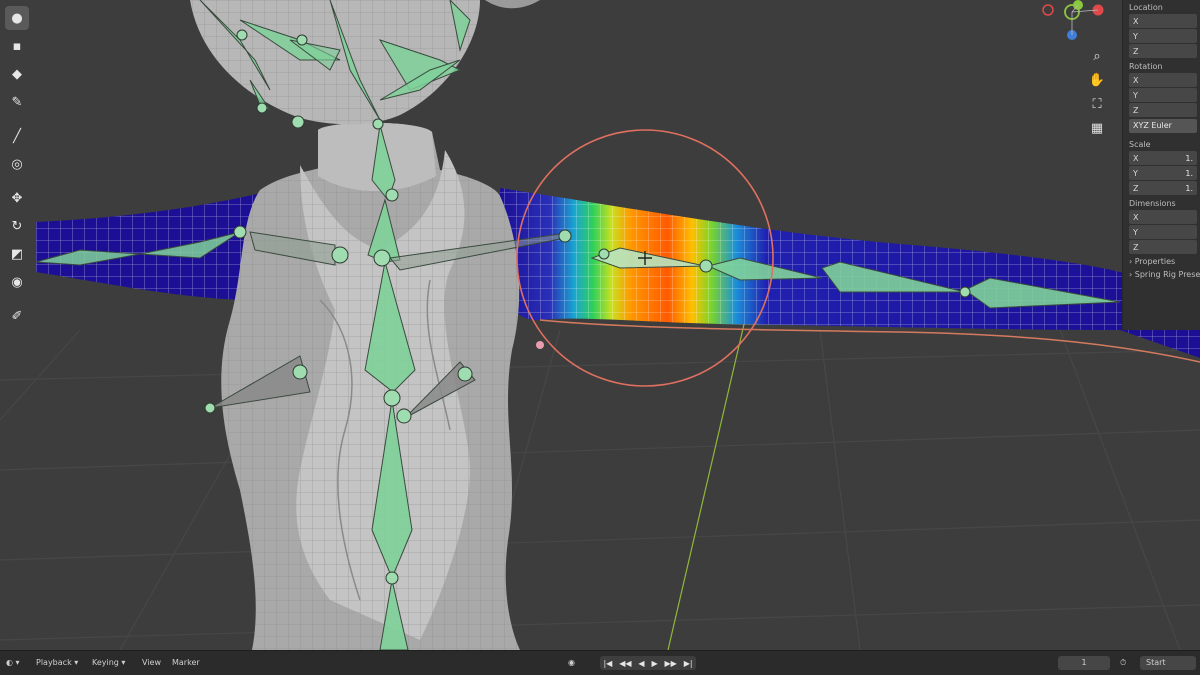  Describe the element at coordinates (1084, 663) in the screenshot. I see `current-frame-field: 1` at that location.